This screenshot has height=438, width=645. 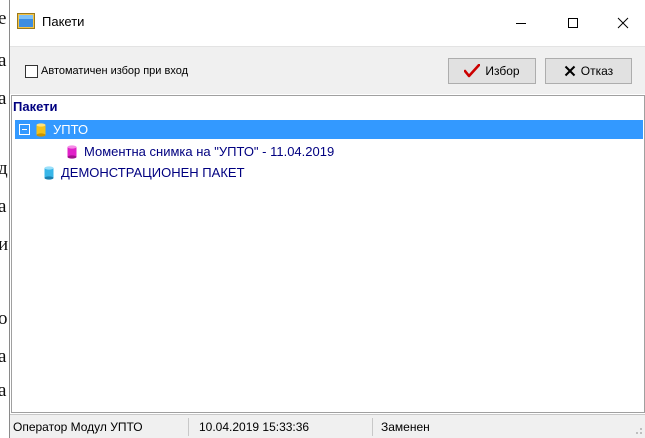 What do you see at coordinates (570, 71) in the screenshot?
I see `cross-icon` at bounding box center [570, 71].